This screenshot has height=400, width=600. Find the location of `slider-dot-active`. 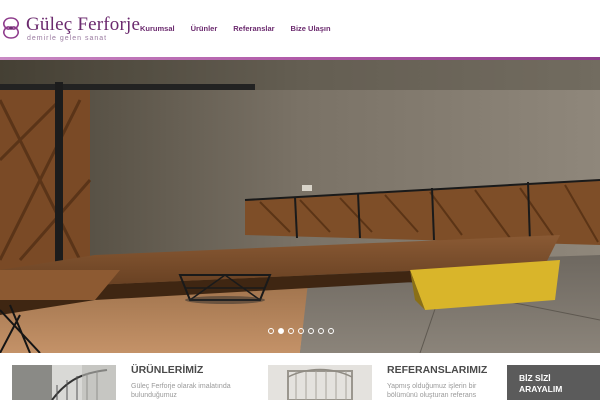

slider-dot-active is located at coordinates (281, 331).